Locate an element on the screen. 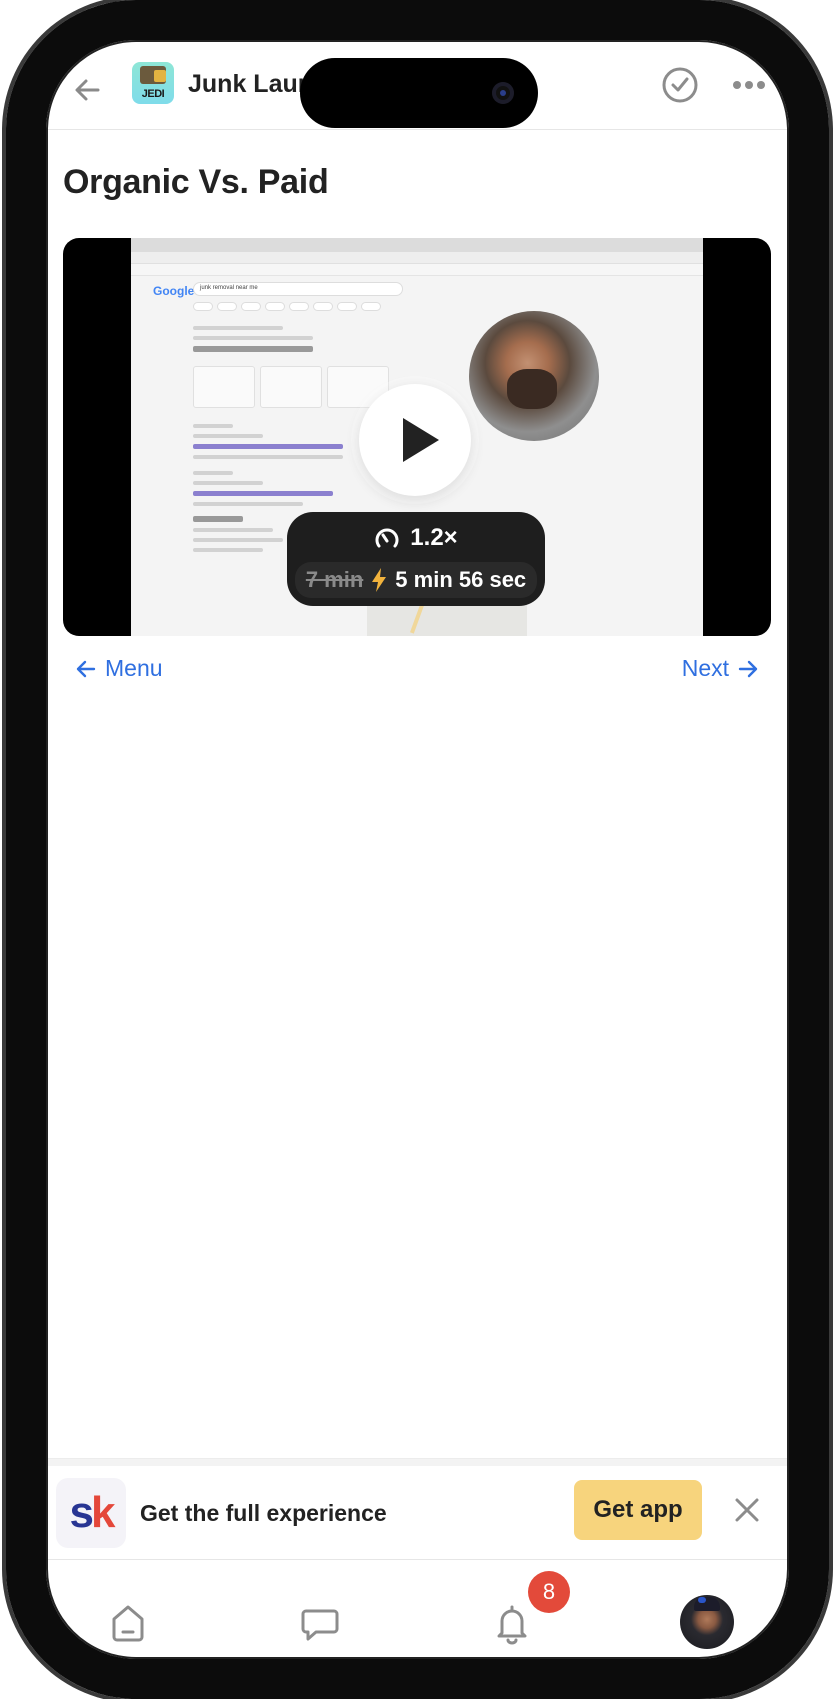 The width and height of the screenshot is (835, 1699). menu-label: Menu is located at coordinates (134, 668).